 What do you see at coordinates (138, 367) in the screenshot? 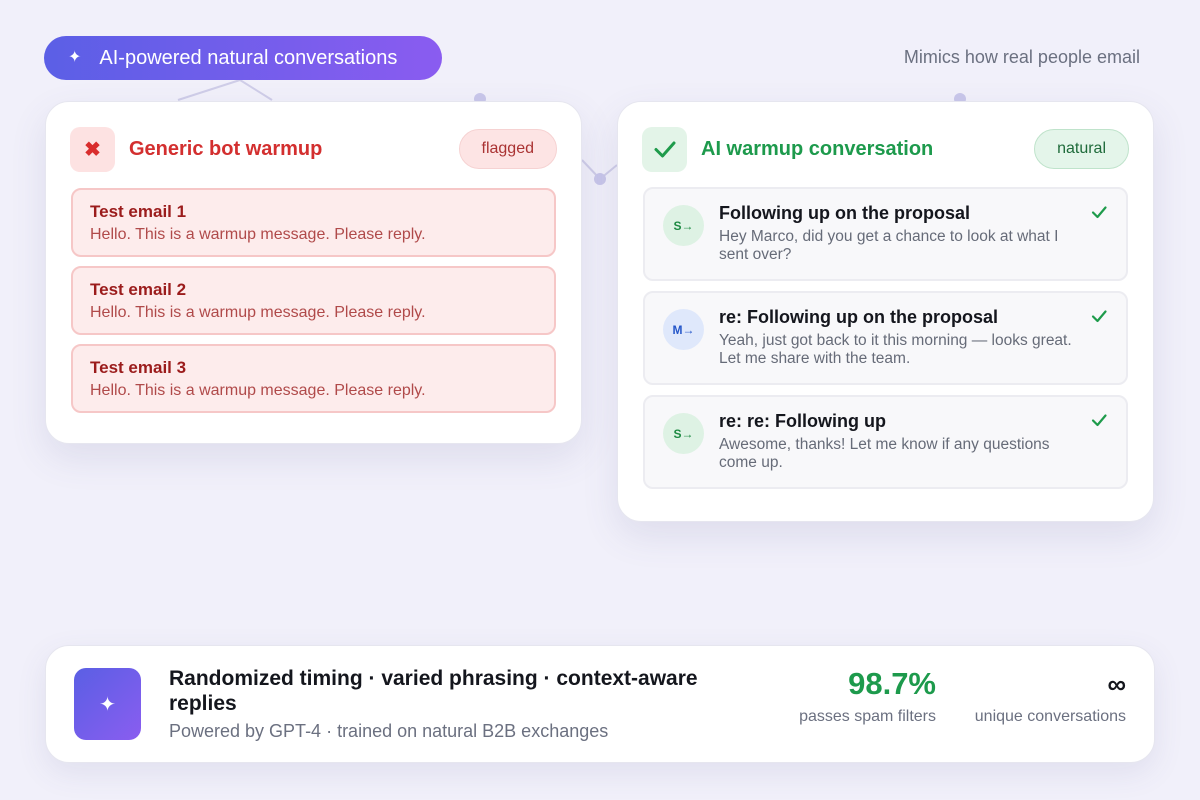
I see `bot-email-title: Test email 3` at bounding box center [138, 367].